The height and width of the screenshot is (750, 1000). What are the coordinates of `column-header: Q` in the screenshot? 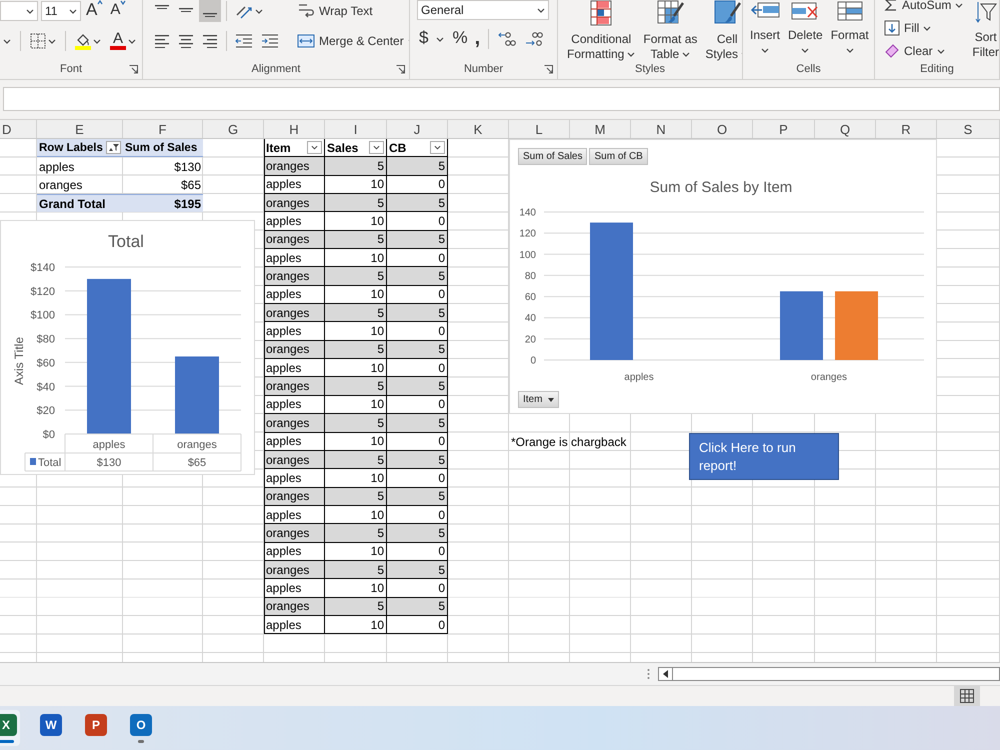 It's located at (845, 129).